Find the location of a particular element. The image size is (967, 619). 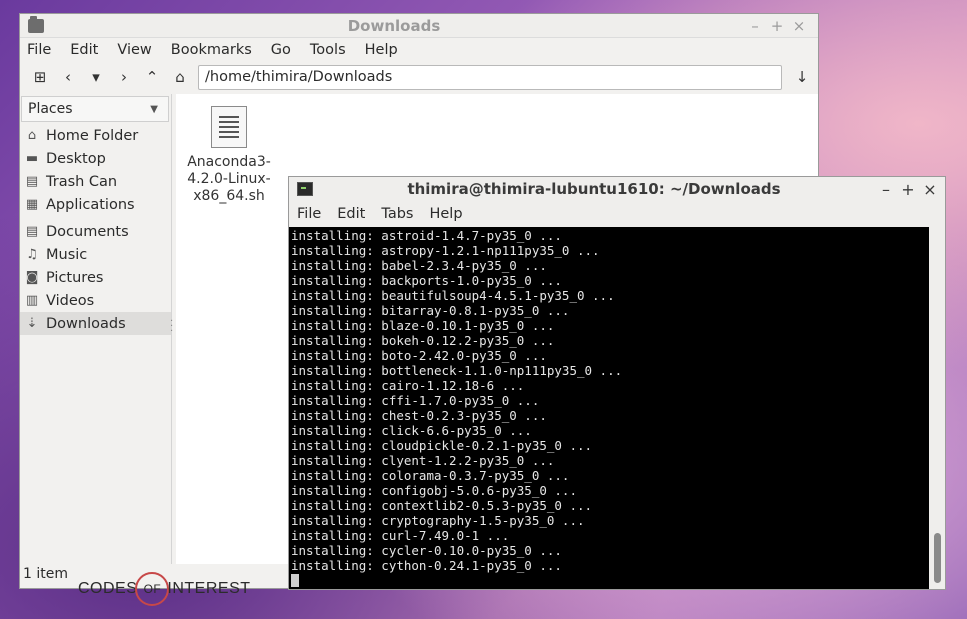

applications-icon: ▦ is located at coordinates (32, 204).